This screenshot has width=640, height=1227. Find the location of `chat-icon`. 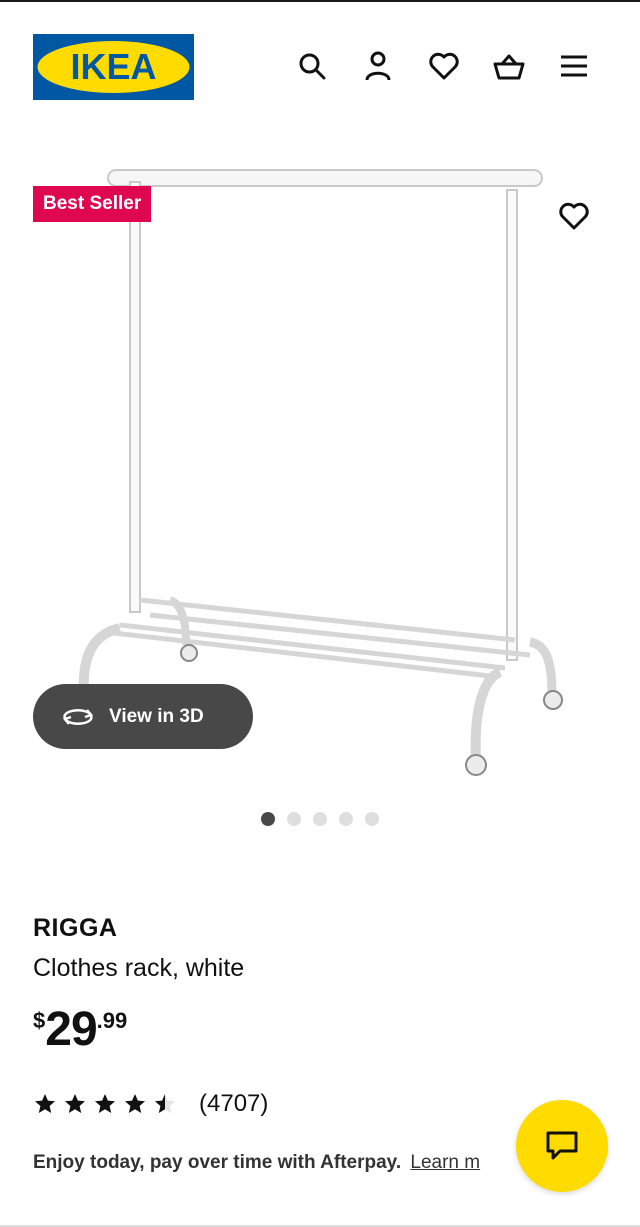

chat-icon is located at coordinates (562, 1145).